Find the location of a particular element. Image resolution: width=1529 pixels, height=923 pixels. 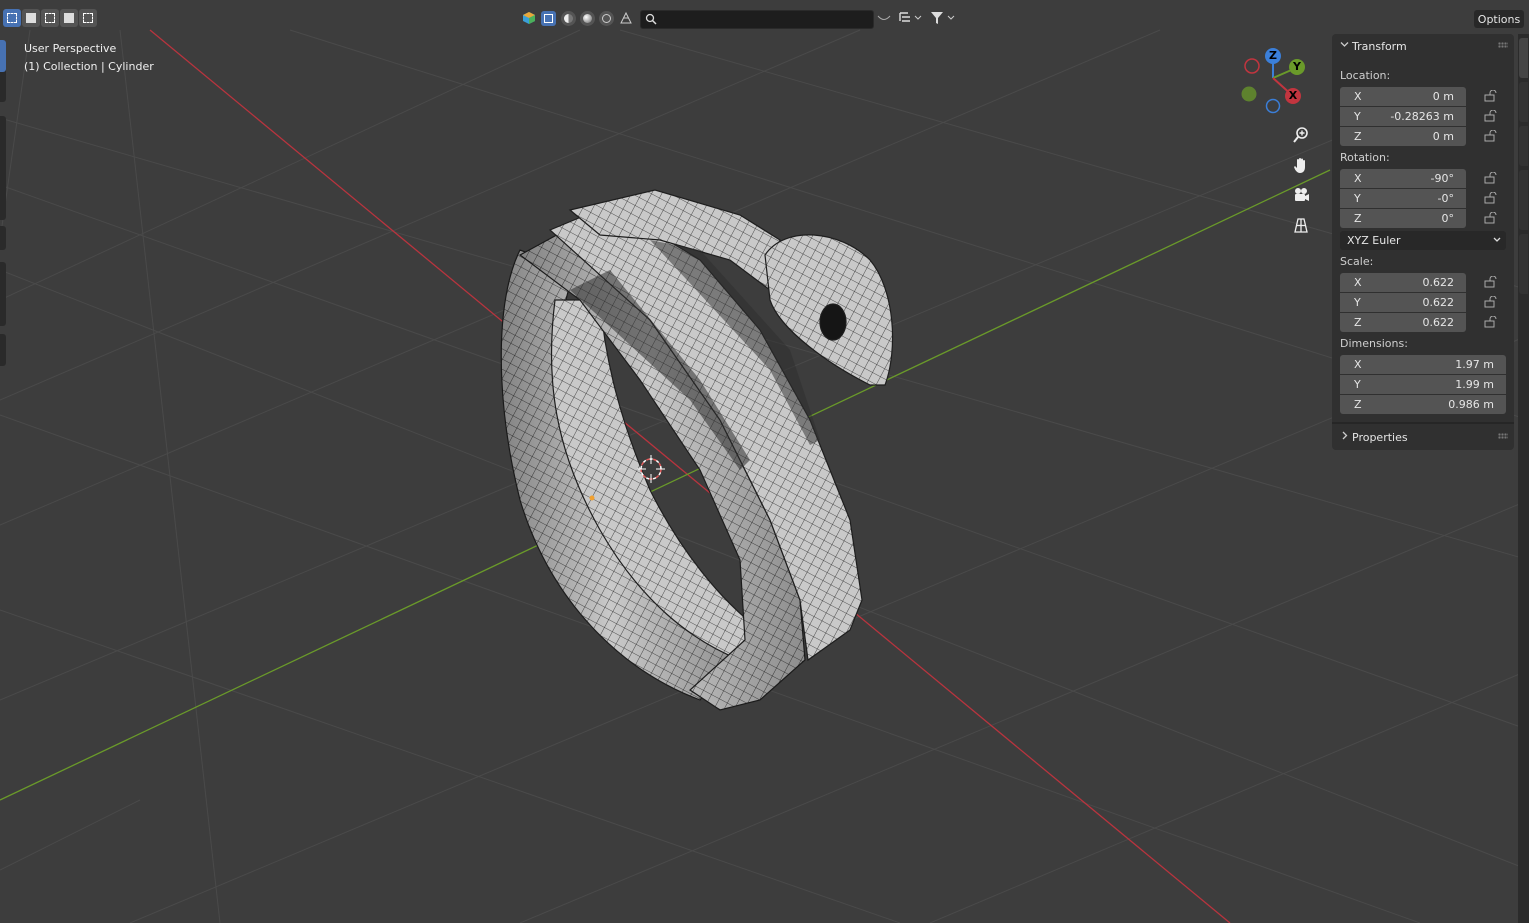

rotation-mode-value: XYZ Euler is located at coordinates (1374, 240).